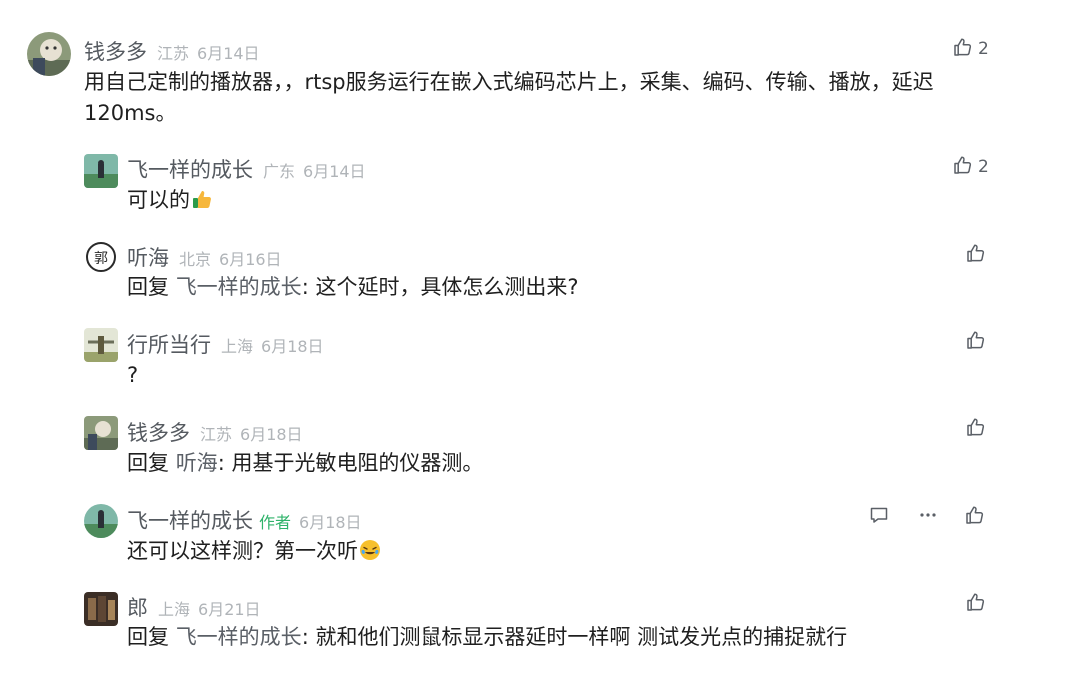  I want to click on reply-item: 飞一样的成长 作者 6月18日 还可以这样测？第一次听, so click(540, 538).